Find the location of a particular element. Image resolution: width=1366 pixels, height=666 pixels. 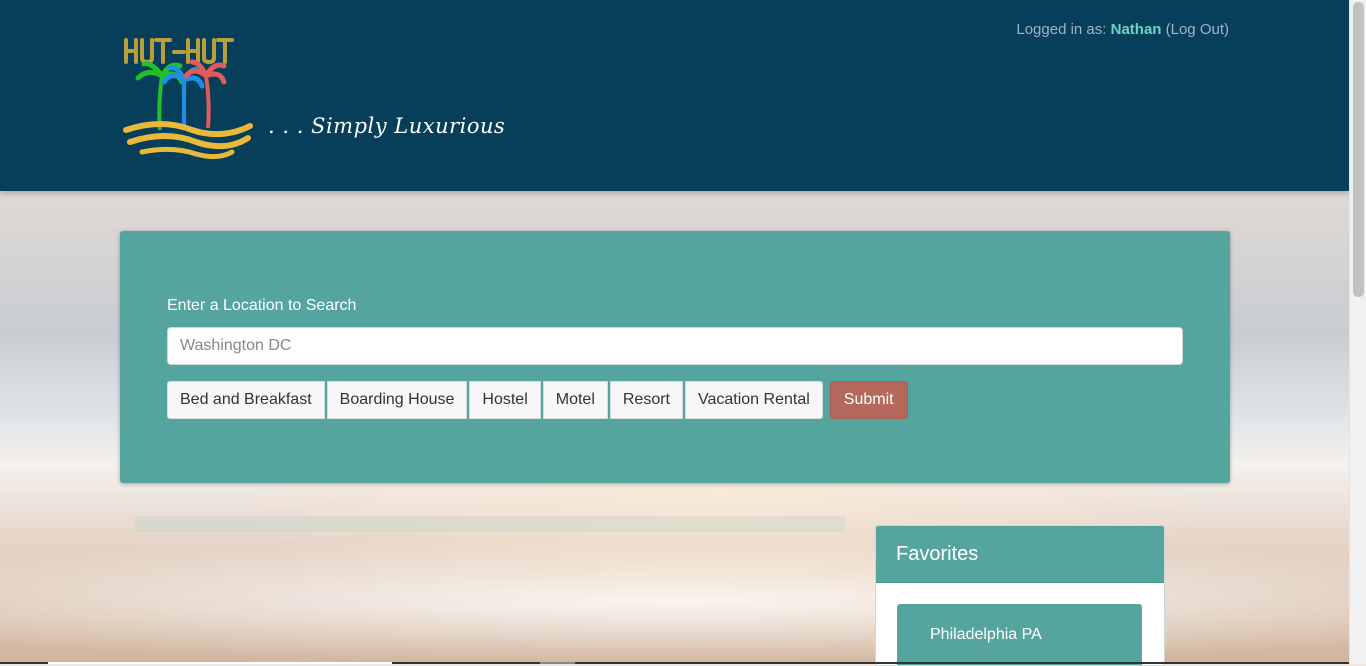

type-vacation-rental-button: Vacation Rental is located at coordinates (754, 400).